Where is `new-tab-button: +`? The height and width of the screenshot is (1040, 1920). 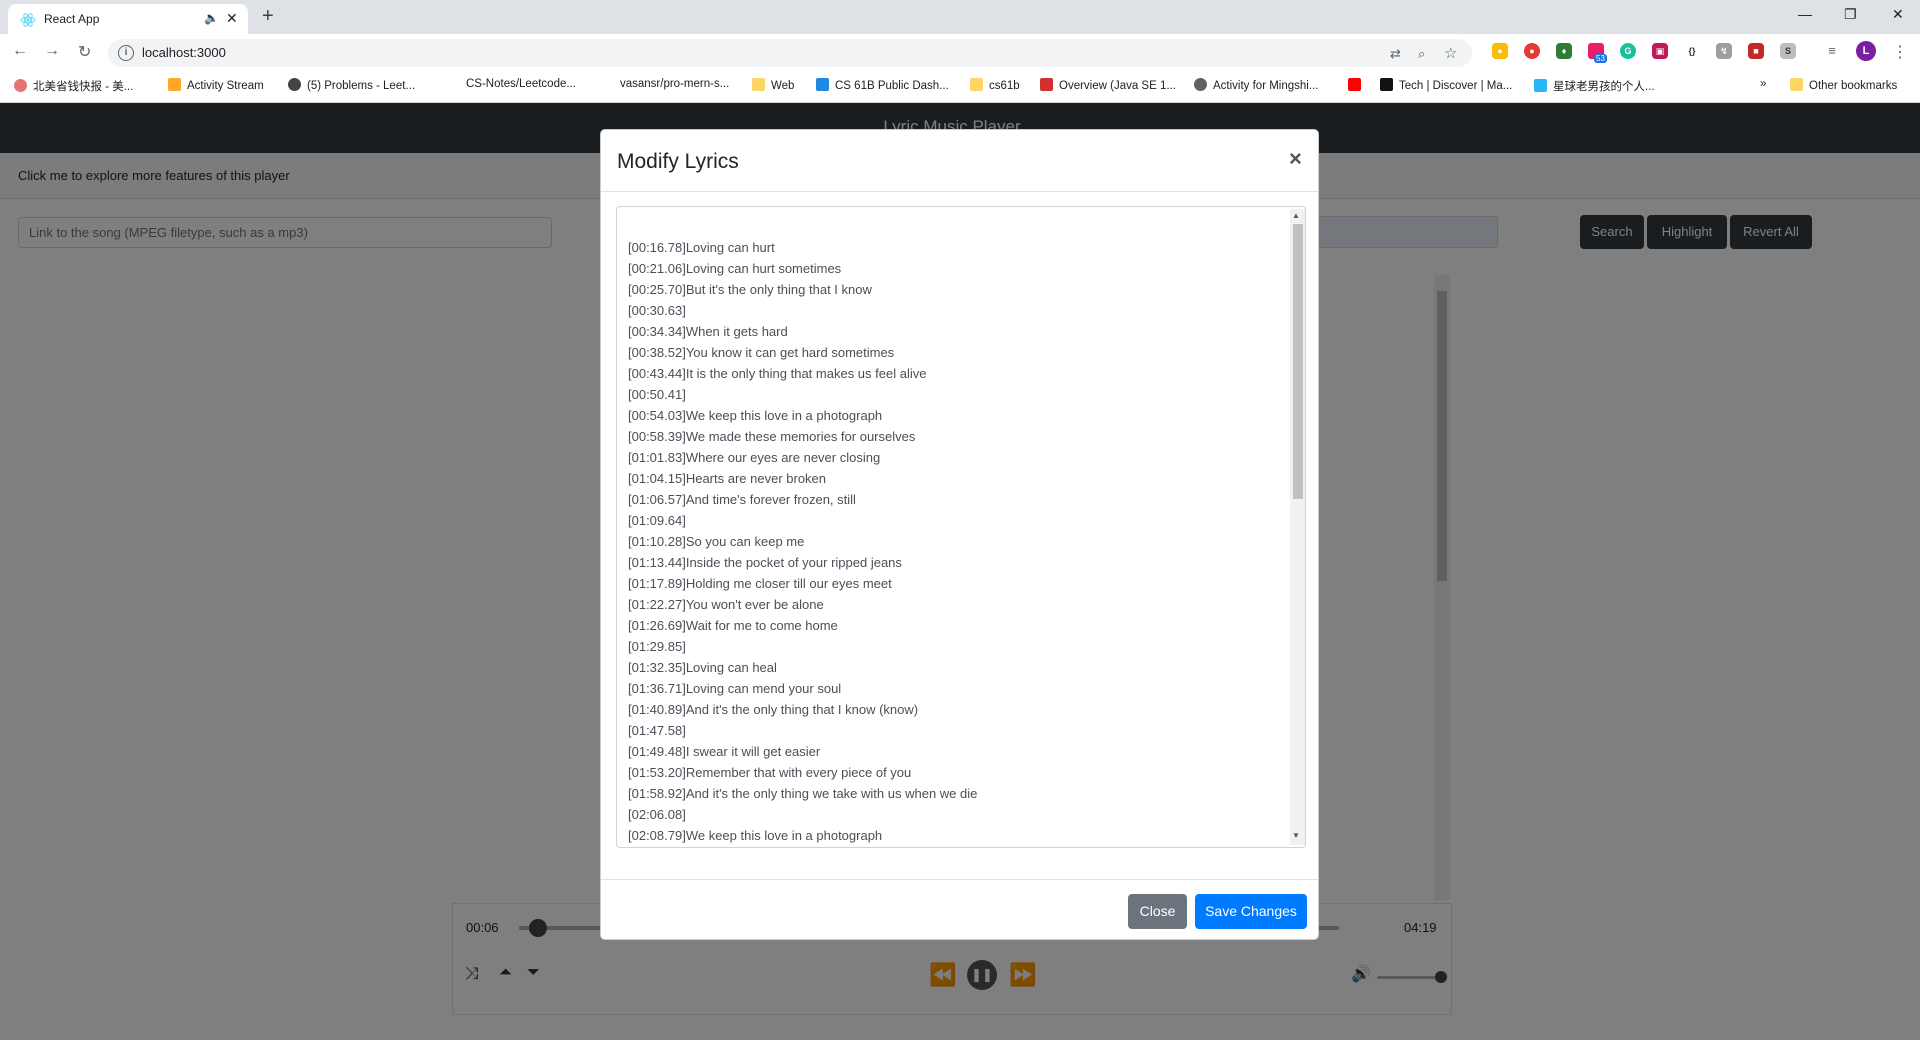
new-tab-button: + is located at coordinates (268, 16).